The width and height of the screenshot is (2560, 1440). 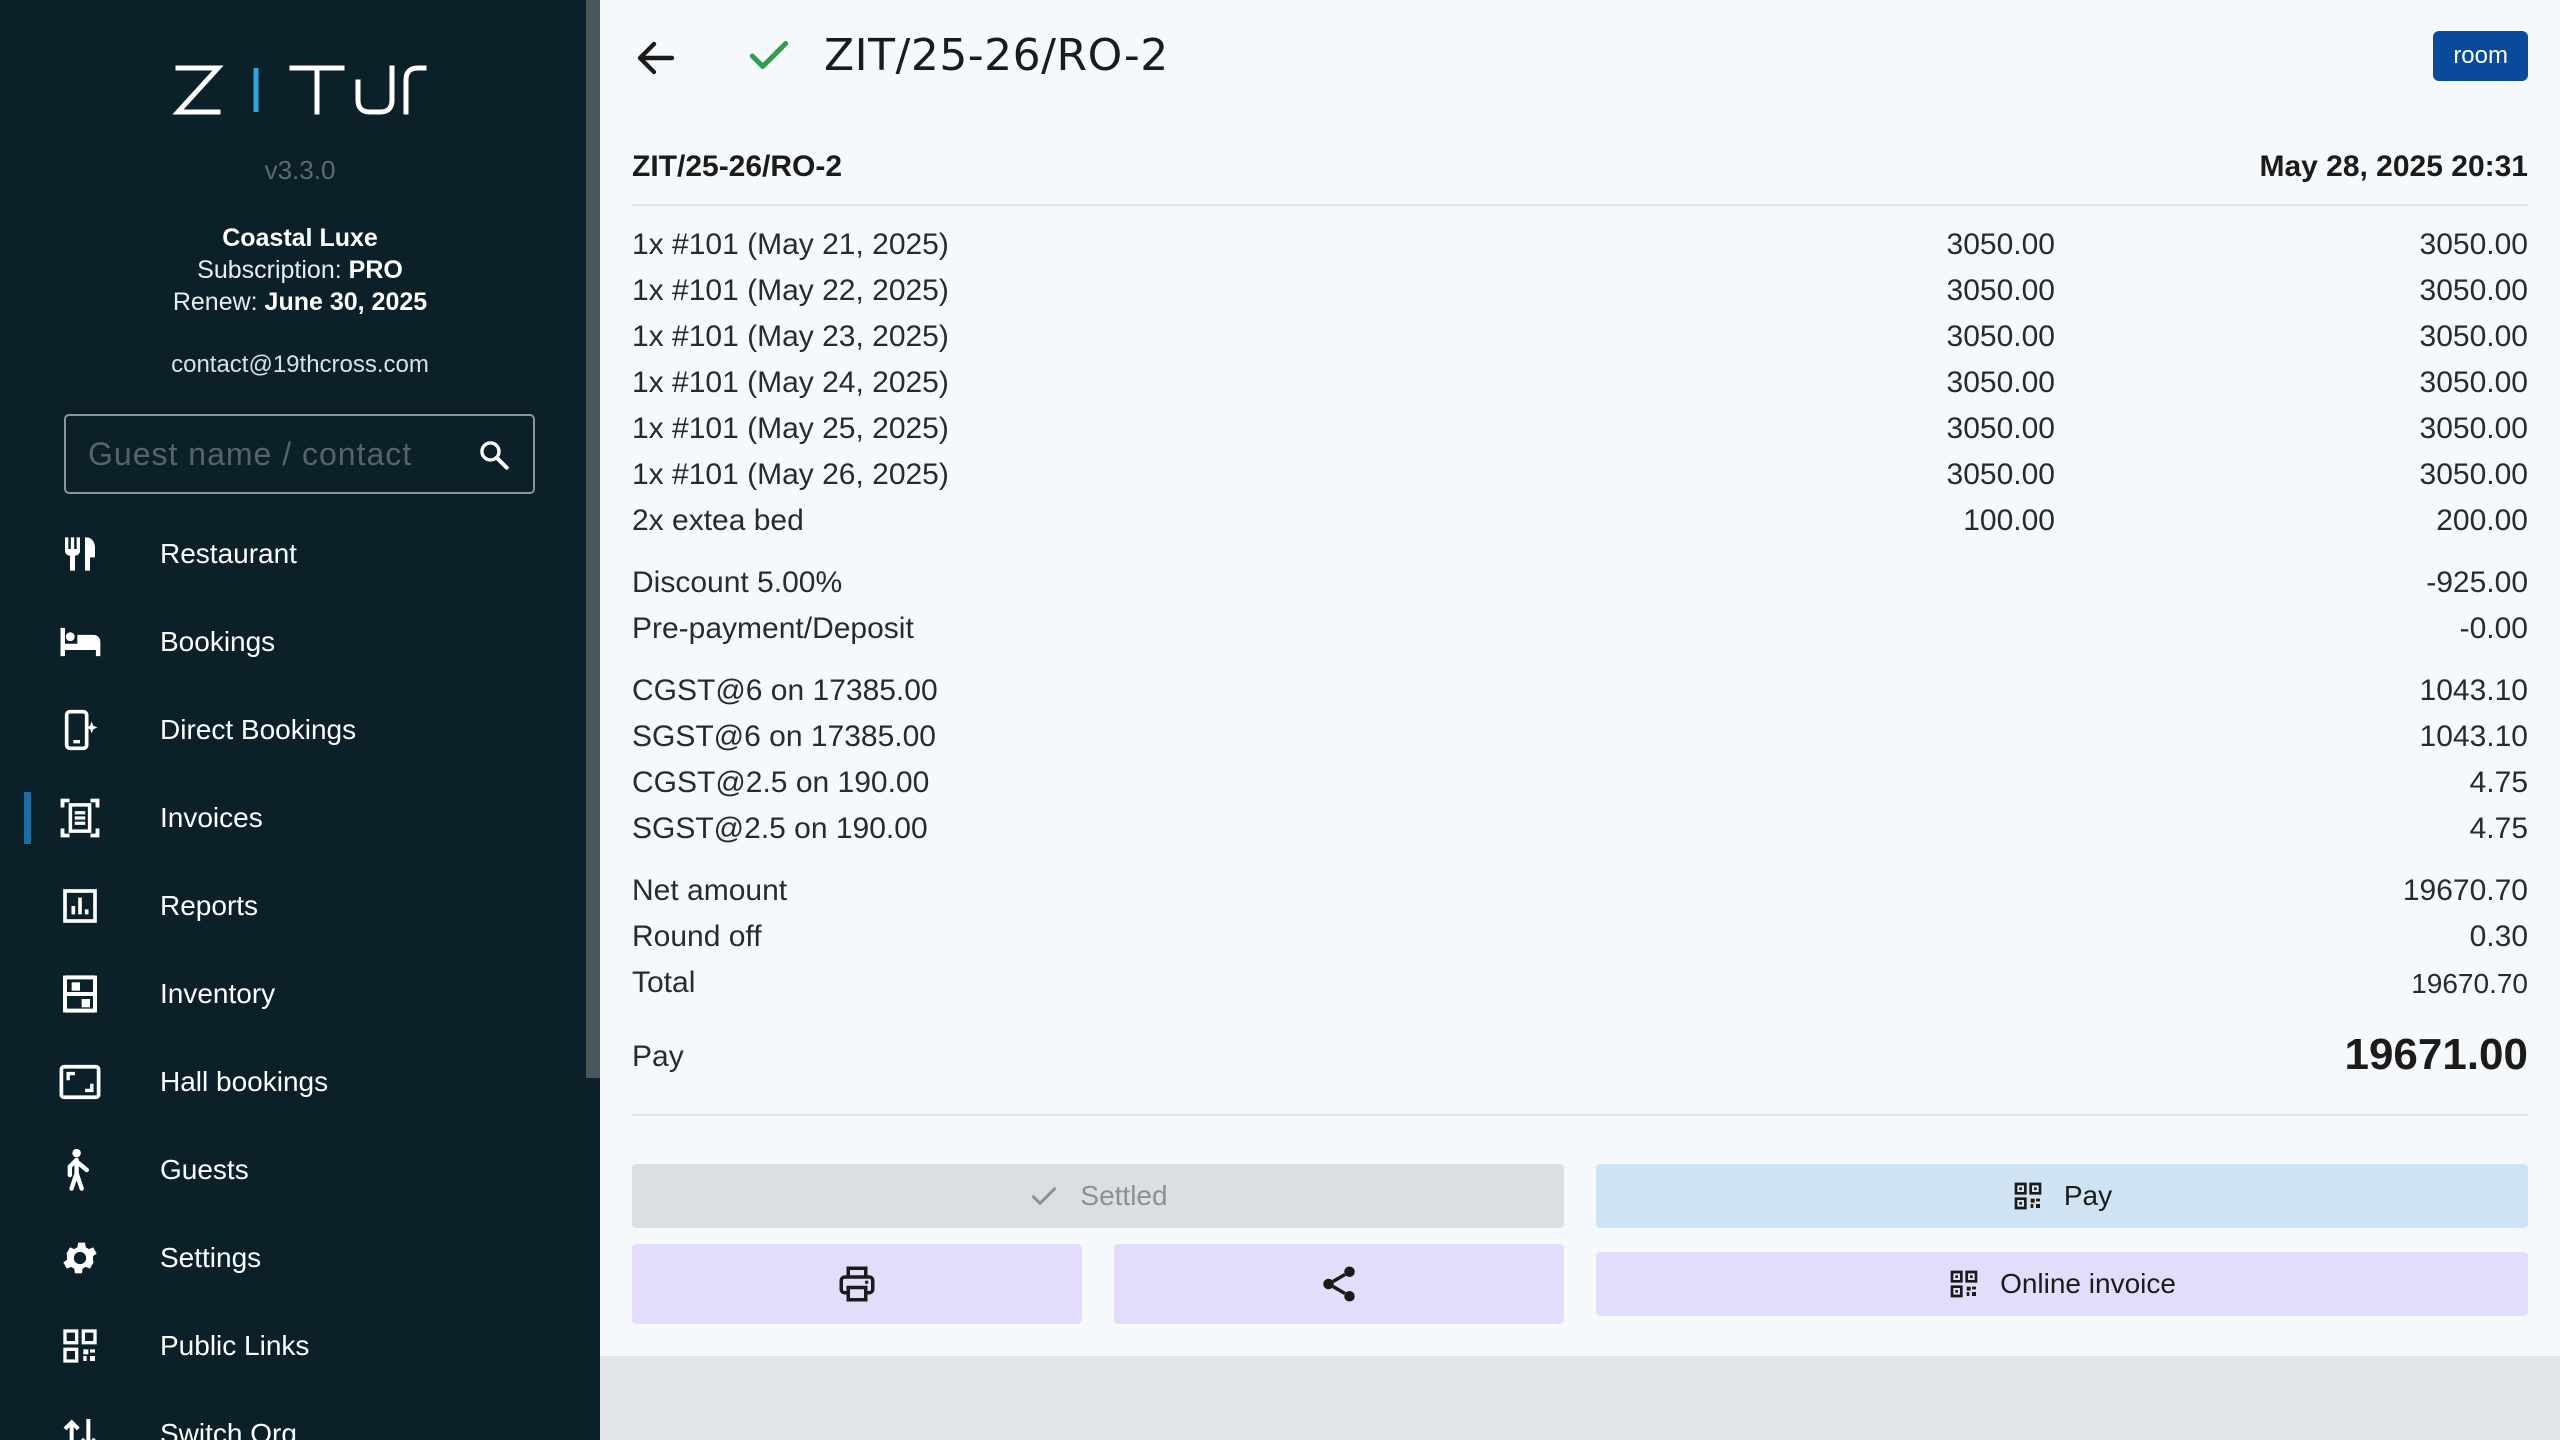 I want to click on total-desc: Round off, so click(x=697, y=936).